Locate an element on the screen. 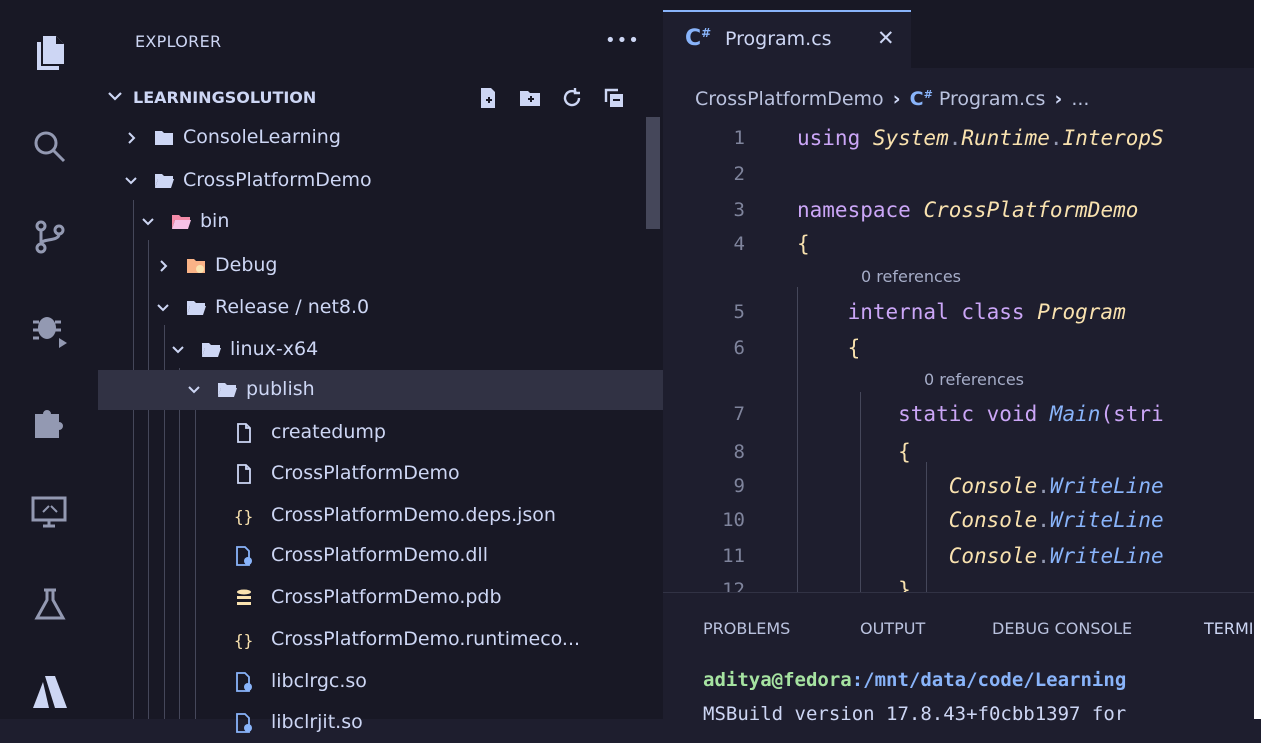  folder-debug-icon is located at coordinates (196, 266).